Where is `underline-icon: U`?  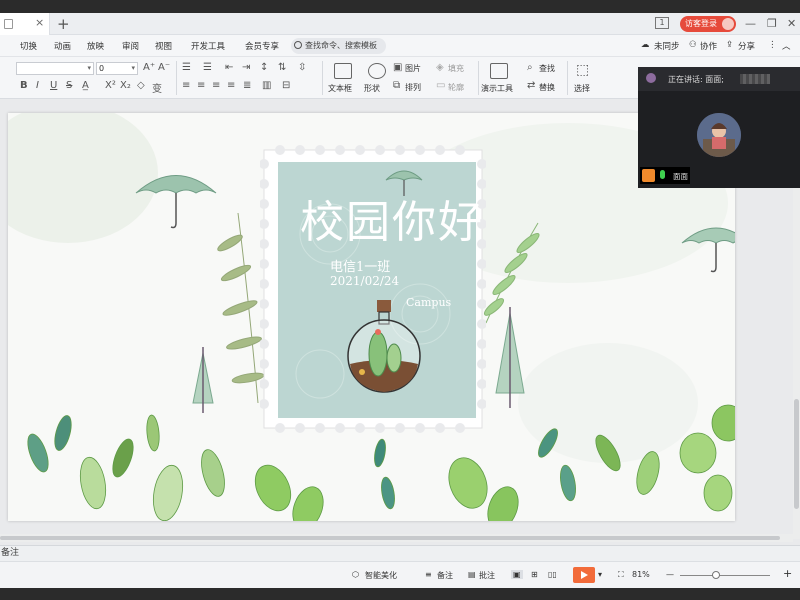
underline-icon: U is located at coordinates (53, 85).